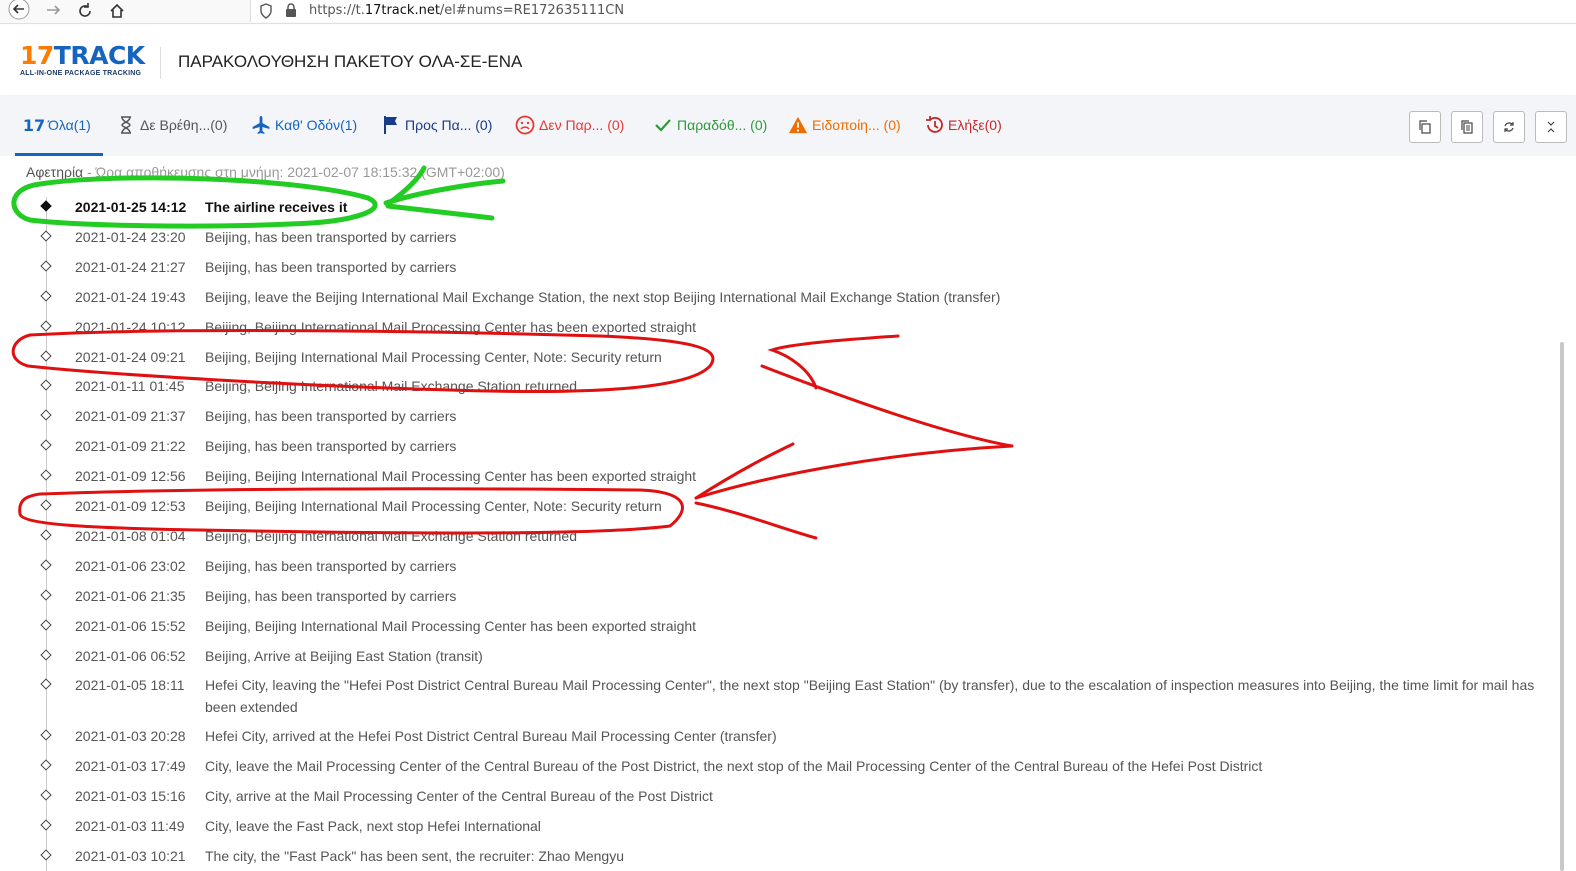  I want to click on warning-icon, so click(798, 125).